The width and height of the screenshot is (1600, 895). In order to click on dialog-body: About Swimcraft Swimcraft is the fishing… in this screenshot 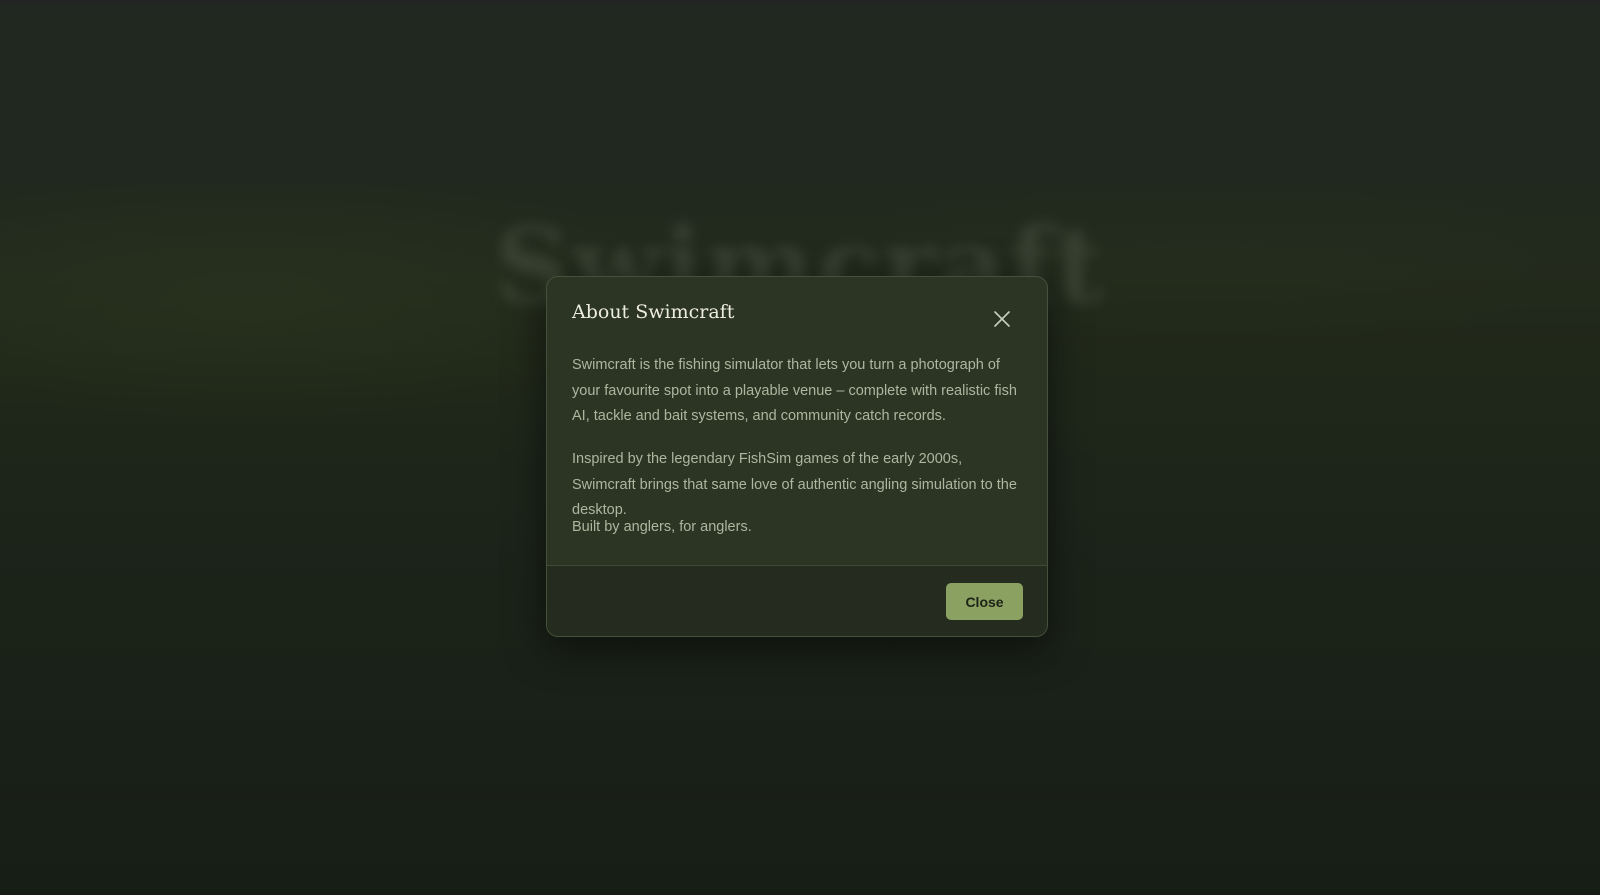, I will do `click(797, 421)`.